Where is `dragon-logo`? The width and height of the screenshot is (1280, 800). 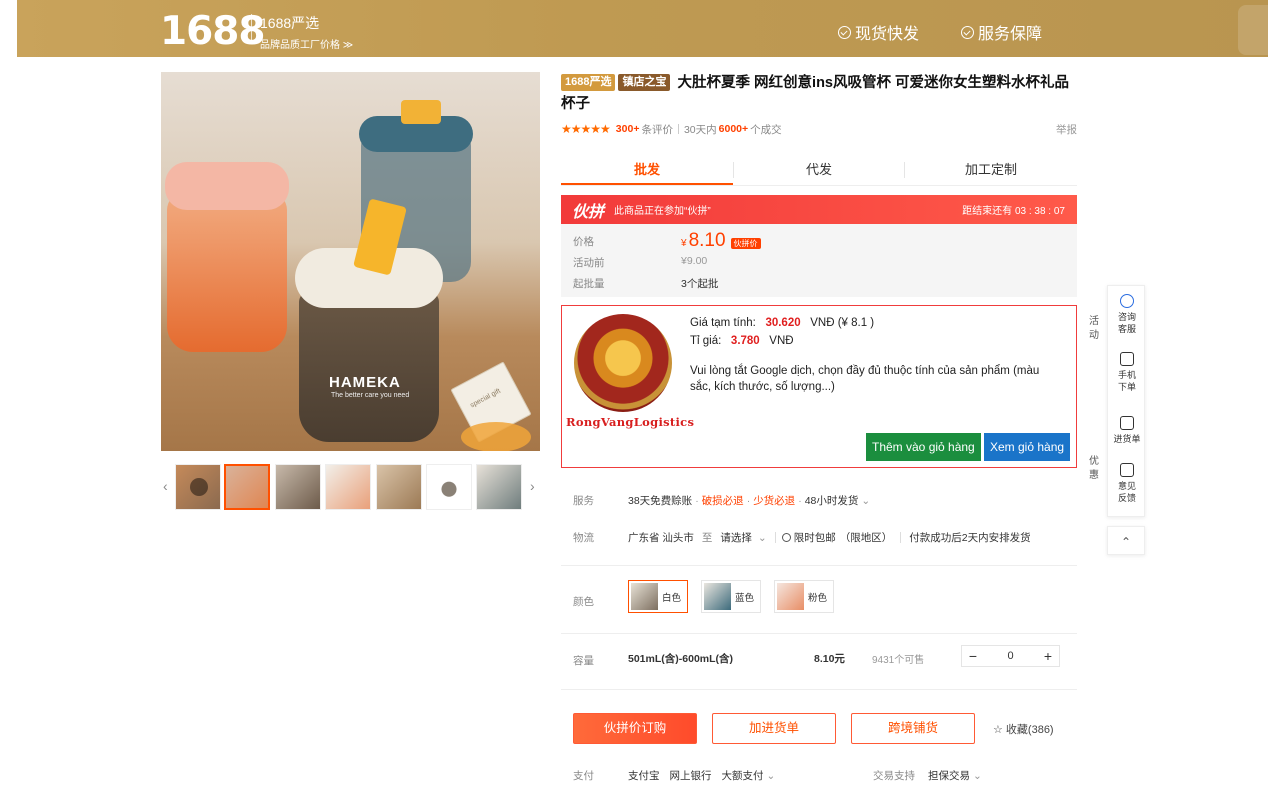 dragon-logo is located at coordinates (623, 363).